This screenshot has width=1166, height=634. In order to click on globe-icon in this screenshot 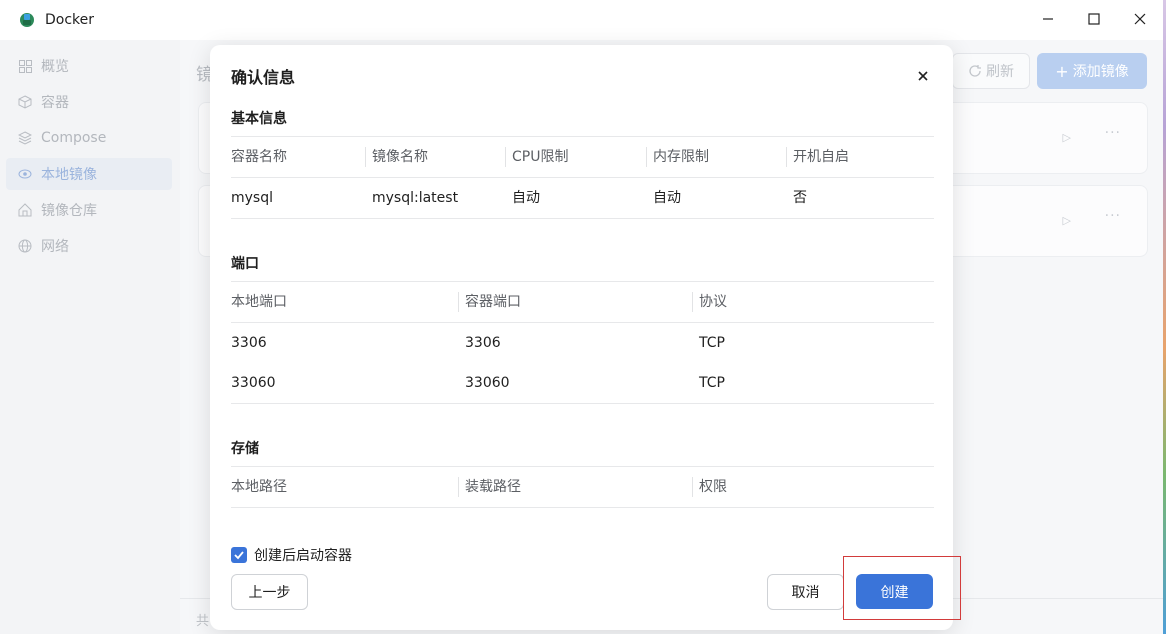, I will do `click(25, 246)`.